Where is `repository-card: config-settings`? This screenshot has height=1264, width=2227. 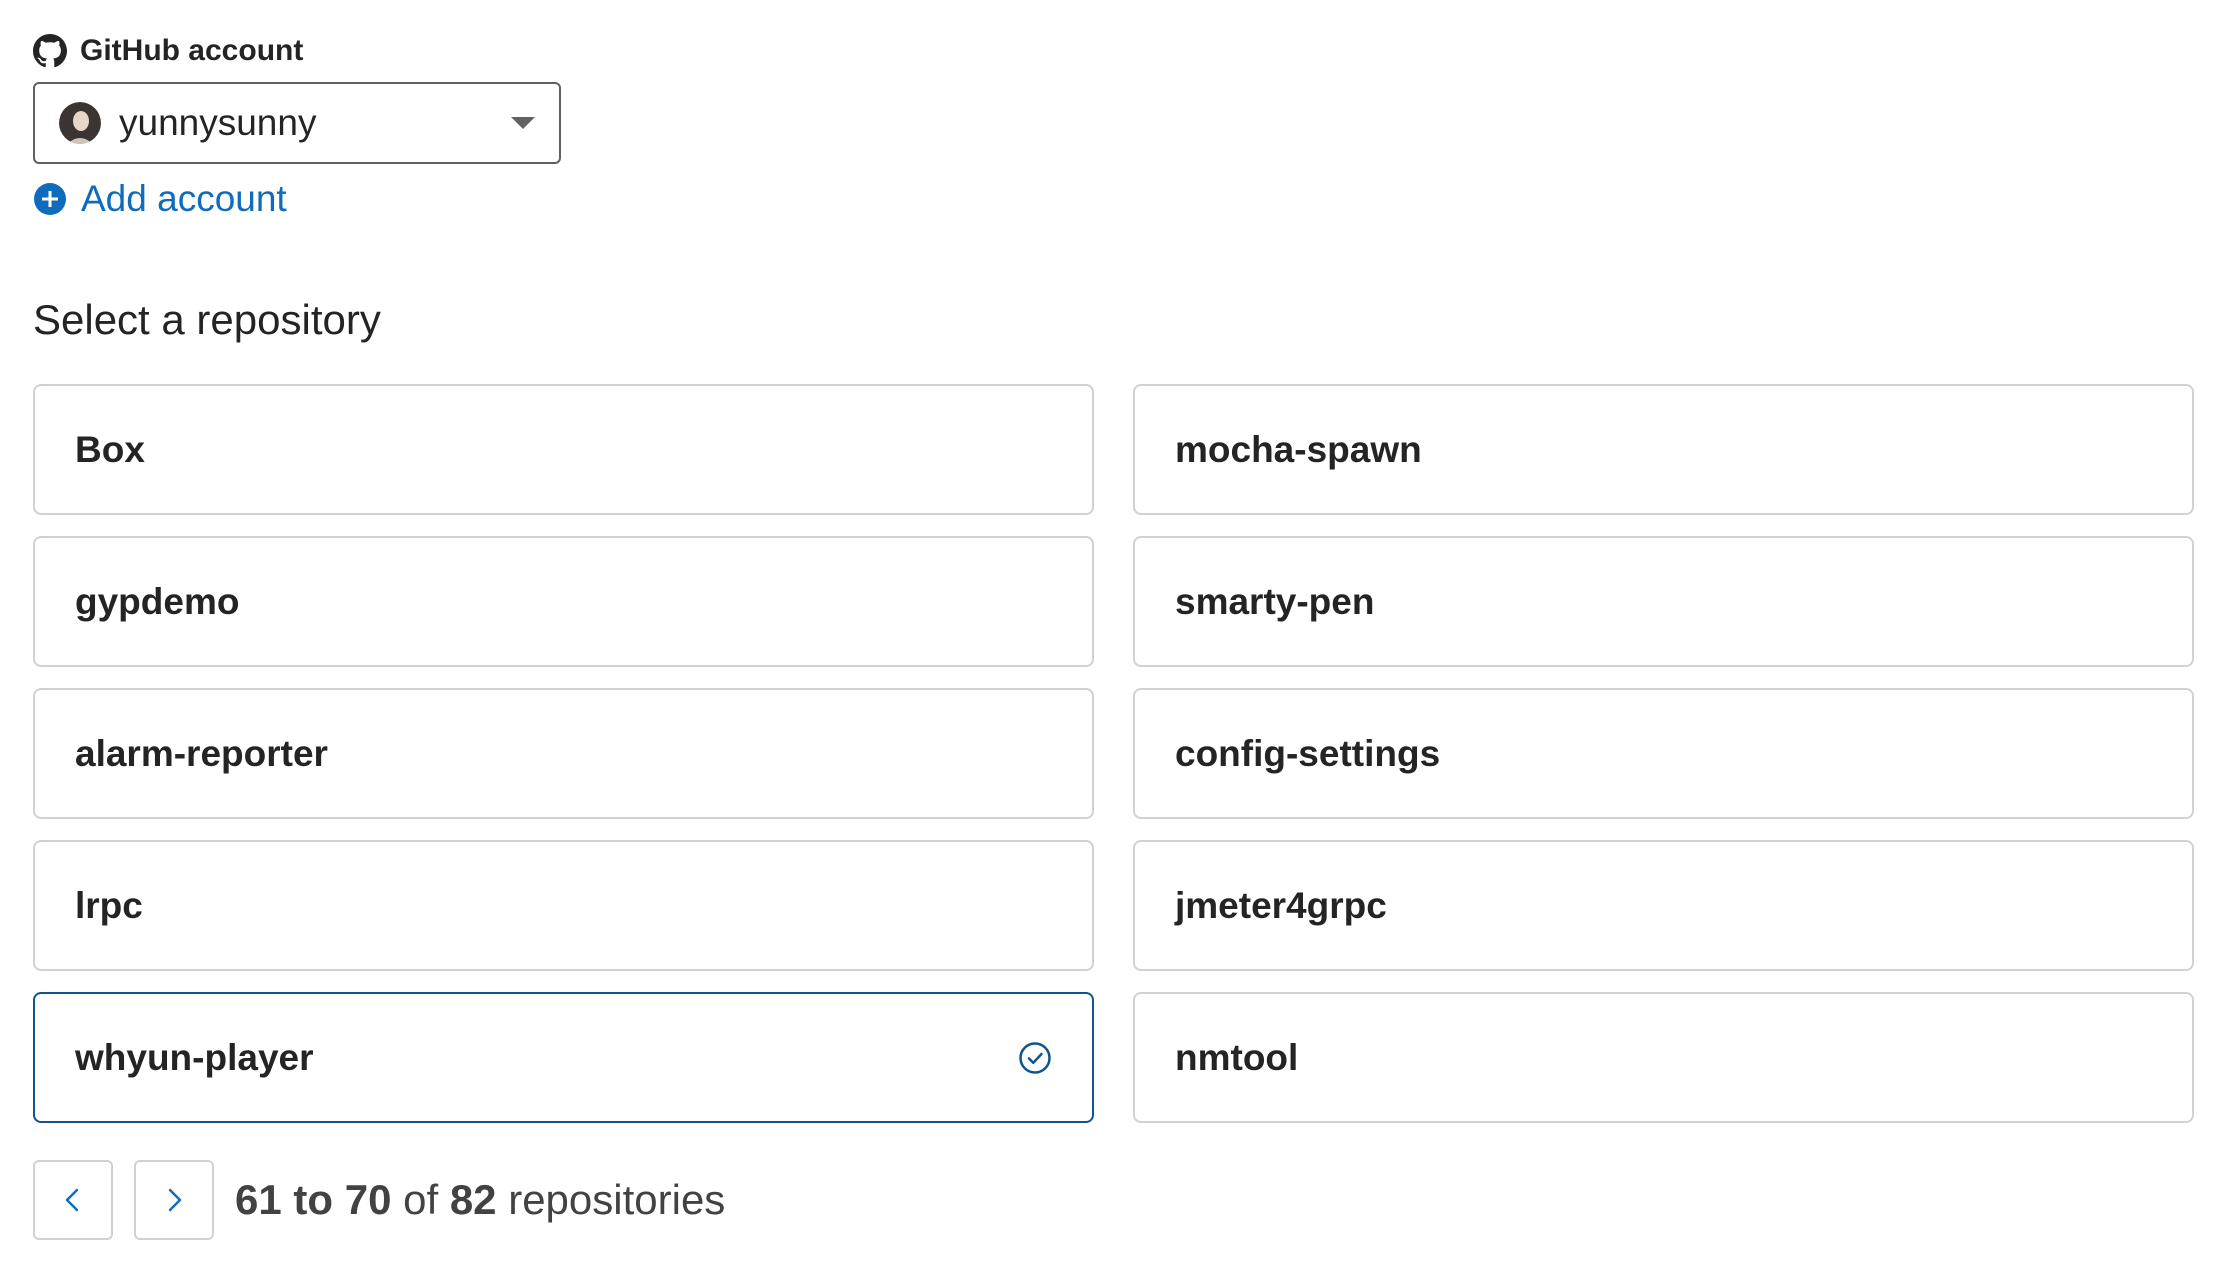
repository-card: config-settings is located at coordinates (1663, 753).